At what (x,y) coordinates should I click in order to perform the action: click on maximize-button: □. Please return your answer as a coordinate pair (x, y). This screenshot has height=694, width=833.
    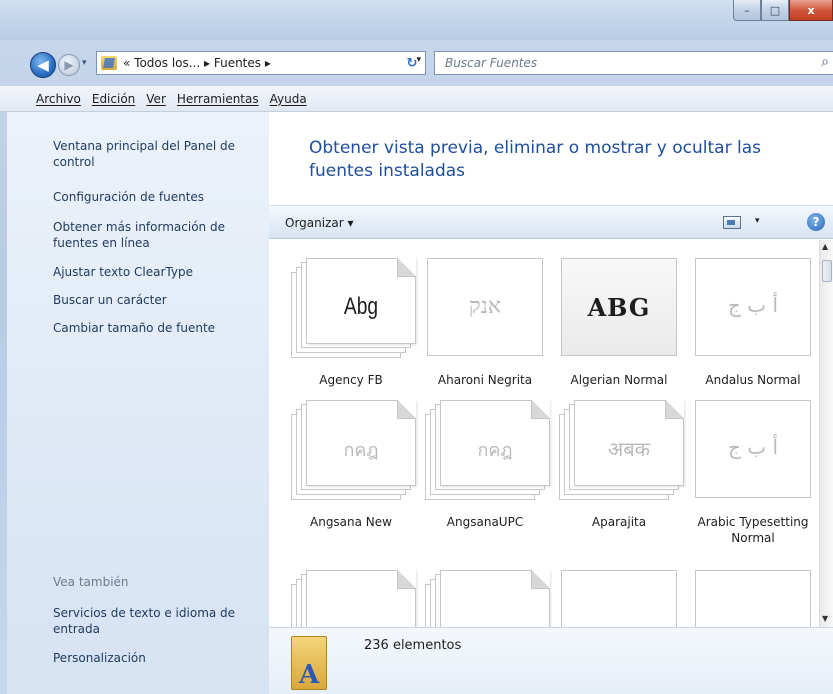
    Looking at the image, I should click on (775, 10).